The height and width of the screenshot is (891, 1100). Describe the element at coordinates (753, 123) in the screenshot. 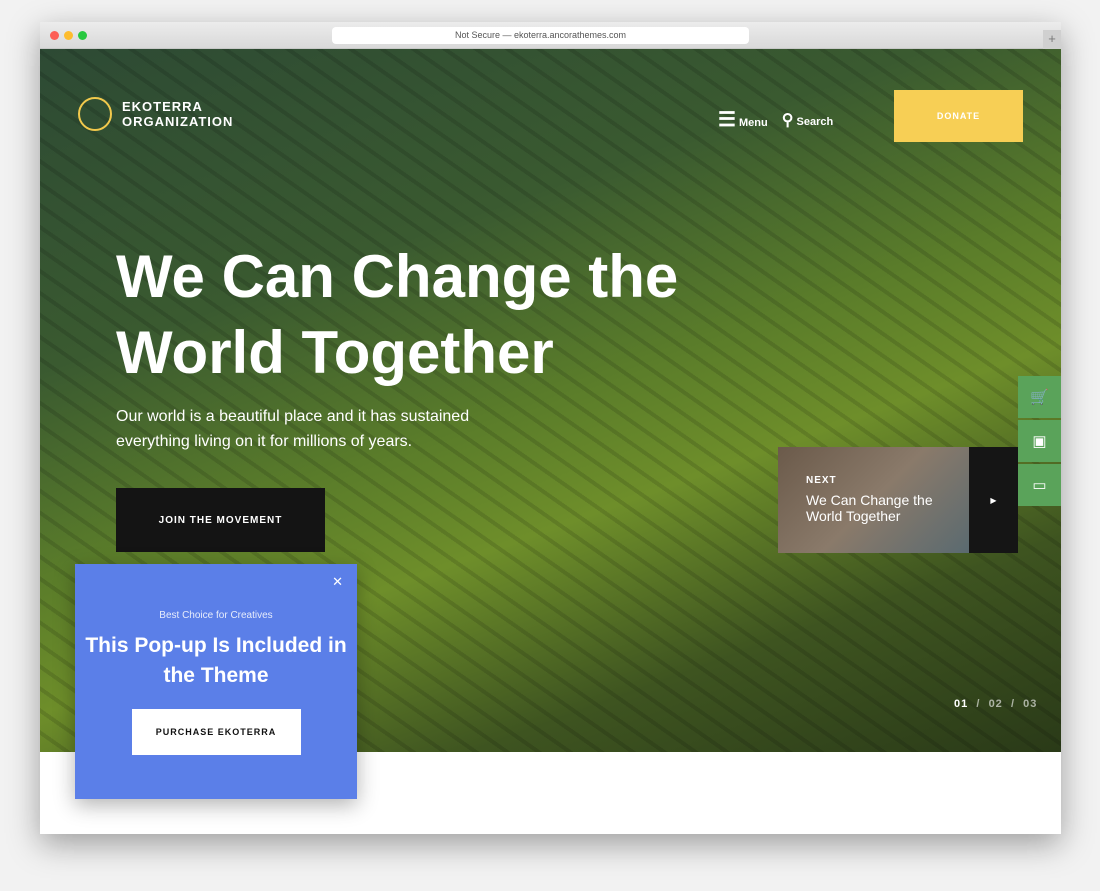

I see `menu-label: Menu` at that location.